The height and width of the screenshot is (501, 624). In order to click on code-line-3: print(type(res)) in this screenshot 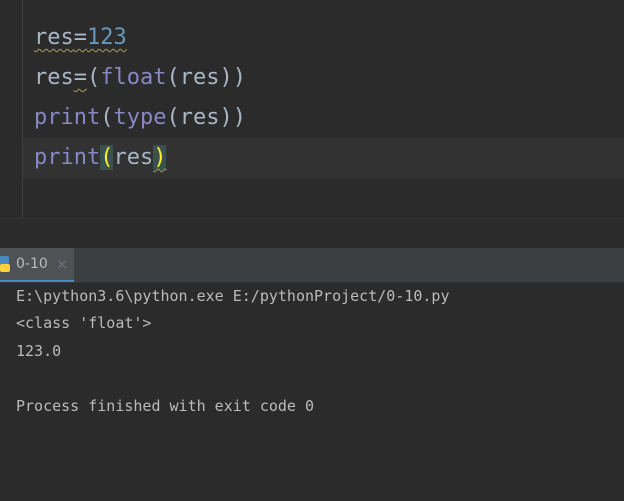, I will do `click(140, 118)`.